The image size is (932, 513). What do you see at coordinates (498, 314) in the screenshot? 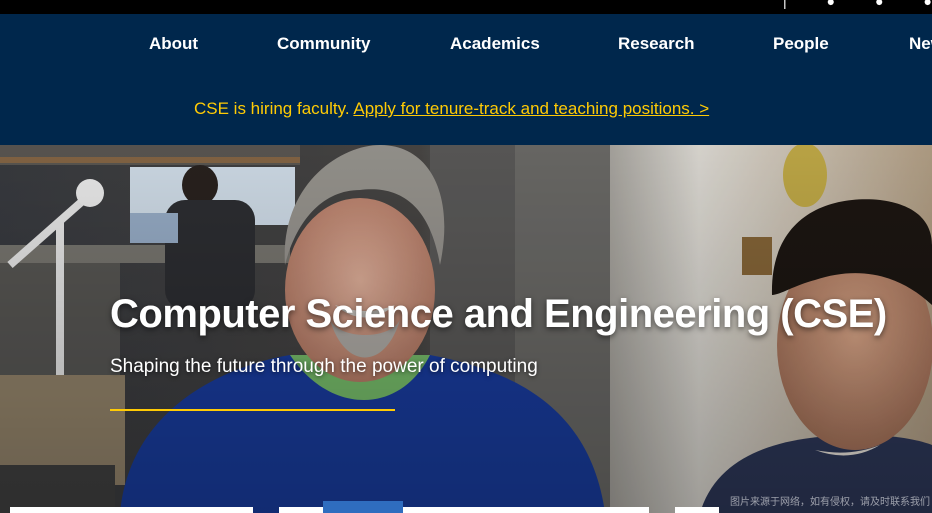
I see `hero-title: Computer Science and Engineering (CSE)` at bounding box center [498, 314].